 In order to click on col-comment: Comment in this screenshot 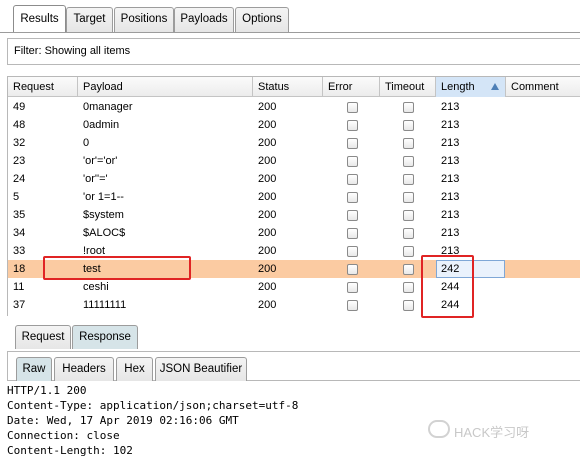, I will do `click(543, 87)`.